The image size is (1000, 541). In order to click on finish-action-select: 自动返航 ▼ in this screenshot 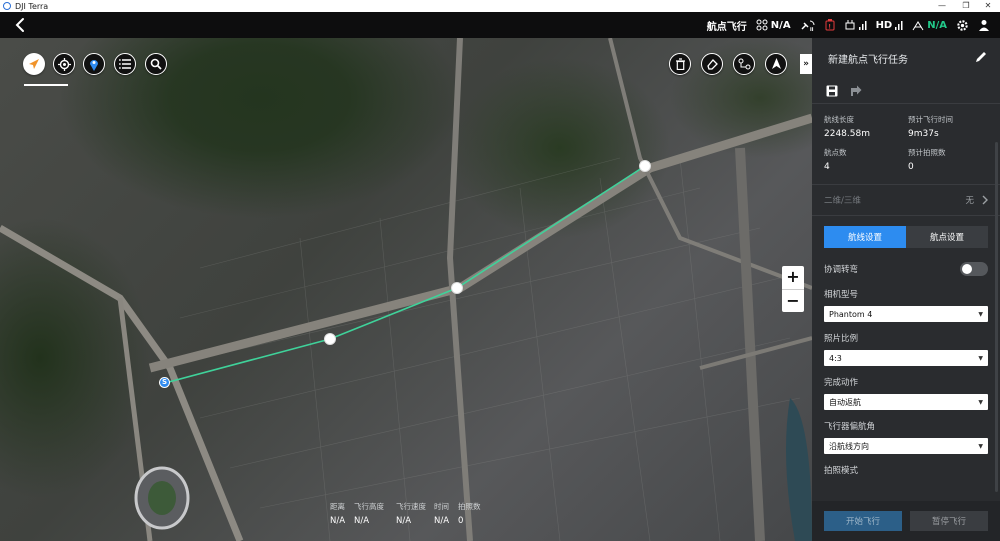, I will do `click(906, 402)`.